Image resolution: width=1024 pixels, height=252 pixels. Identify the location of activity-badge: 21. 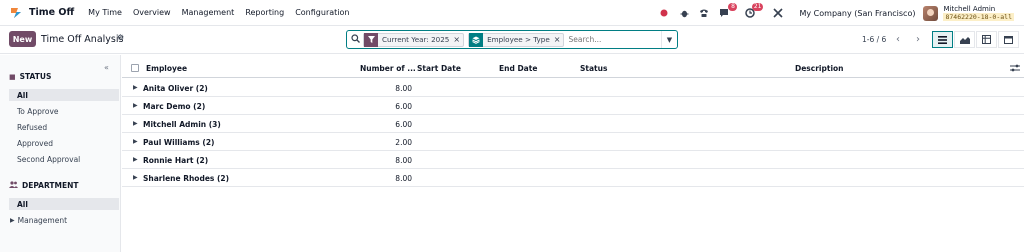
(757, 7).